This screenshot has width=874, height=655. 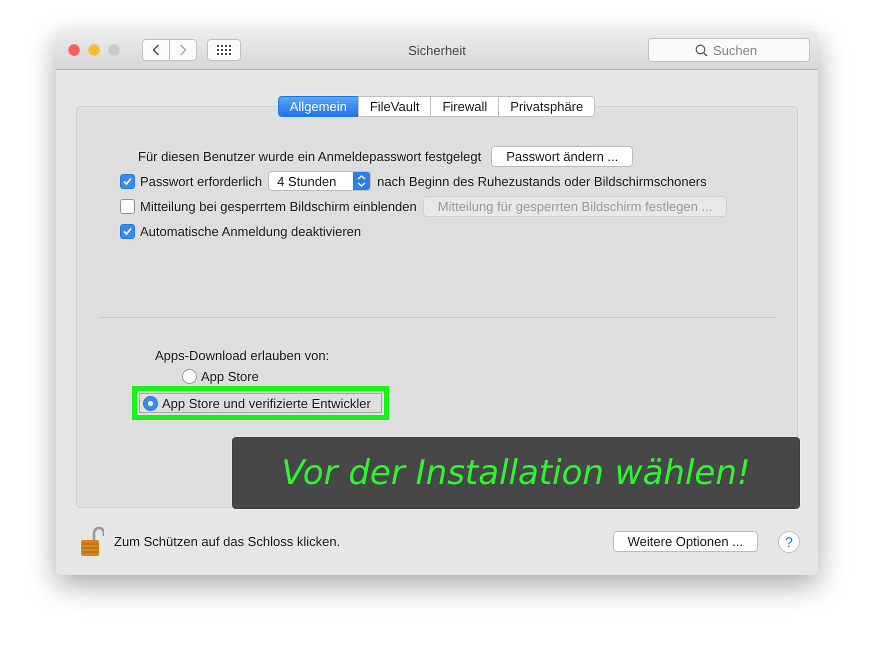 What do you see at coordinates (547, 106) in the screenshot?
I see `tab: Privatsphäre` at bounding box center [547, 106].